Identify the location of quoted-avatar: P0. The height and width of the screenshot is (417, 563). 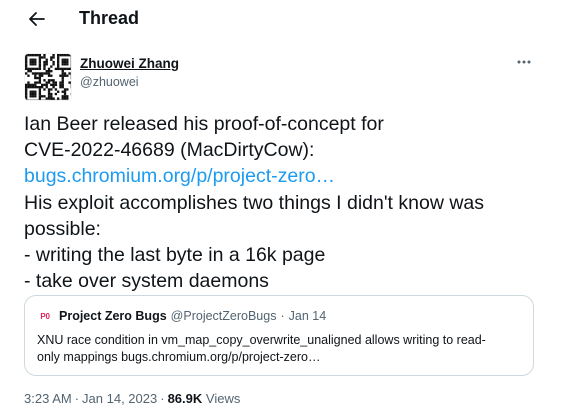
(45, 316).